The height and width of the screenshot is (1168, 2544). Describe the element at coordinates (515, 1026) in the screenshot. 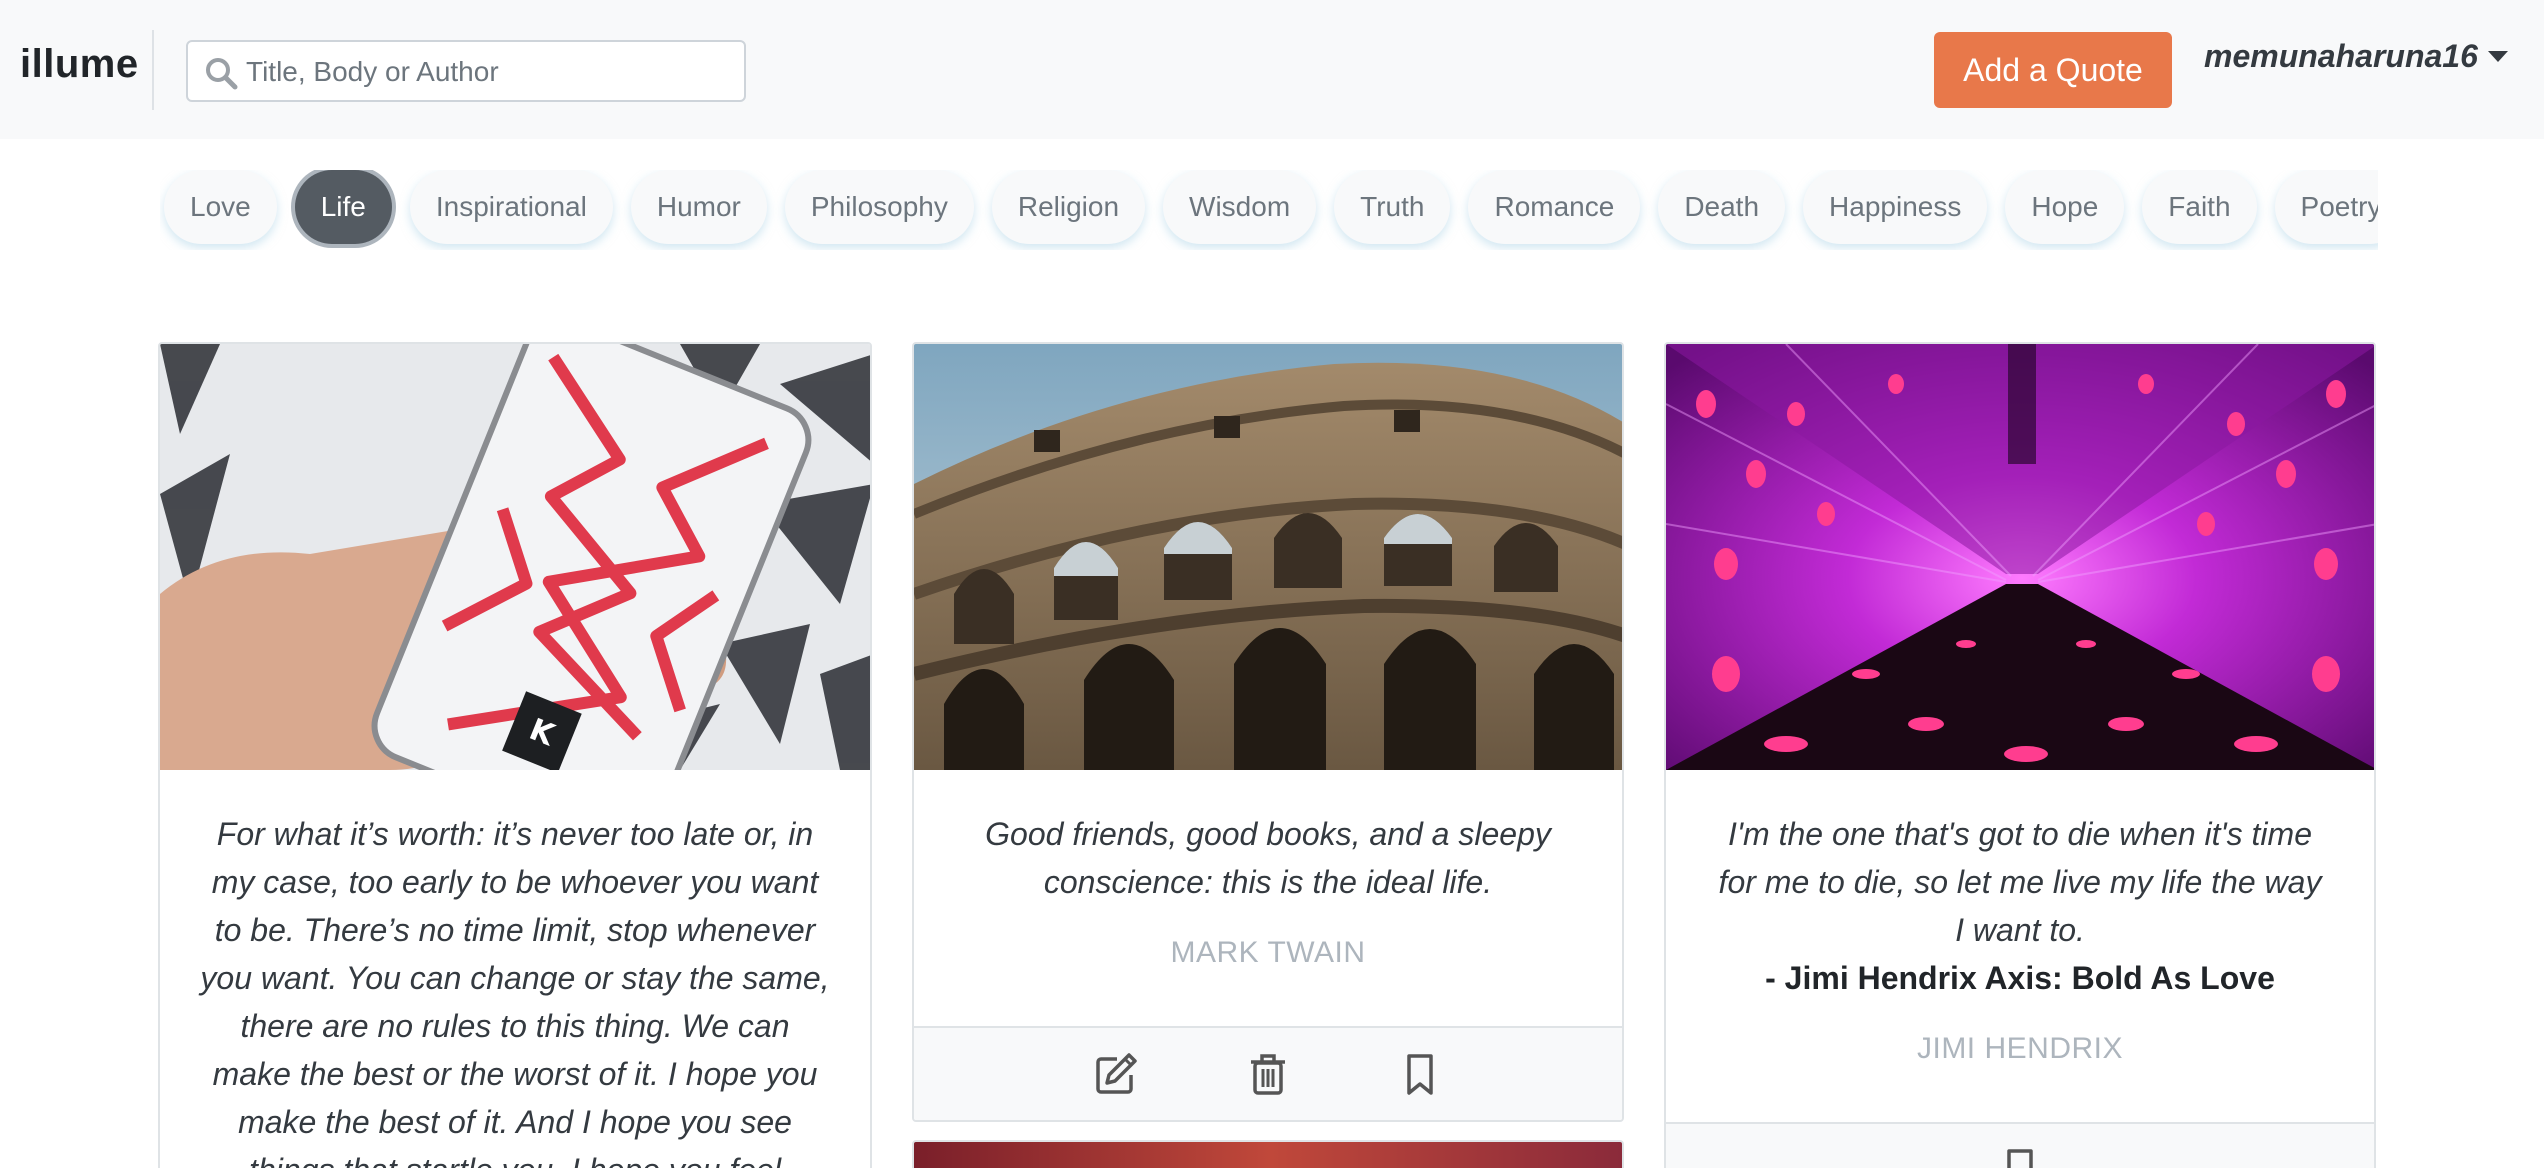

I see `quote-line: there are no rules to this thing. We can` at that location.